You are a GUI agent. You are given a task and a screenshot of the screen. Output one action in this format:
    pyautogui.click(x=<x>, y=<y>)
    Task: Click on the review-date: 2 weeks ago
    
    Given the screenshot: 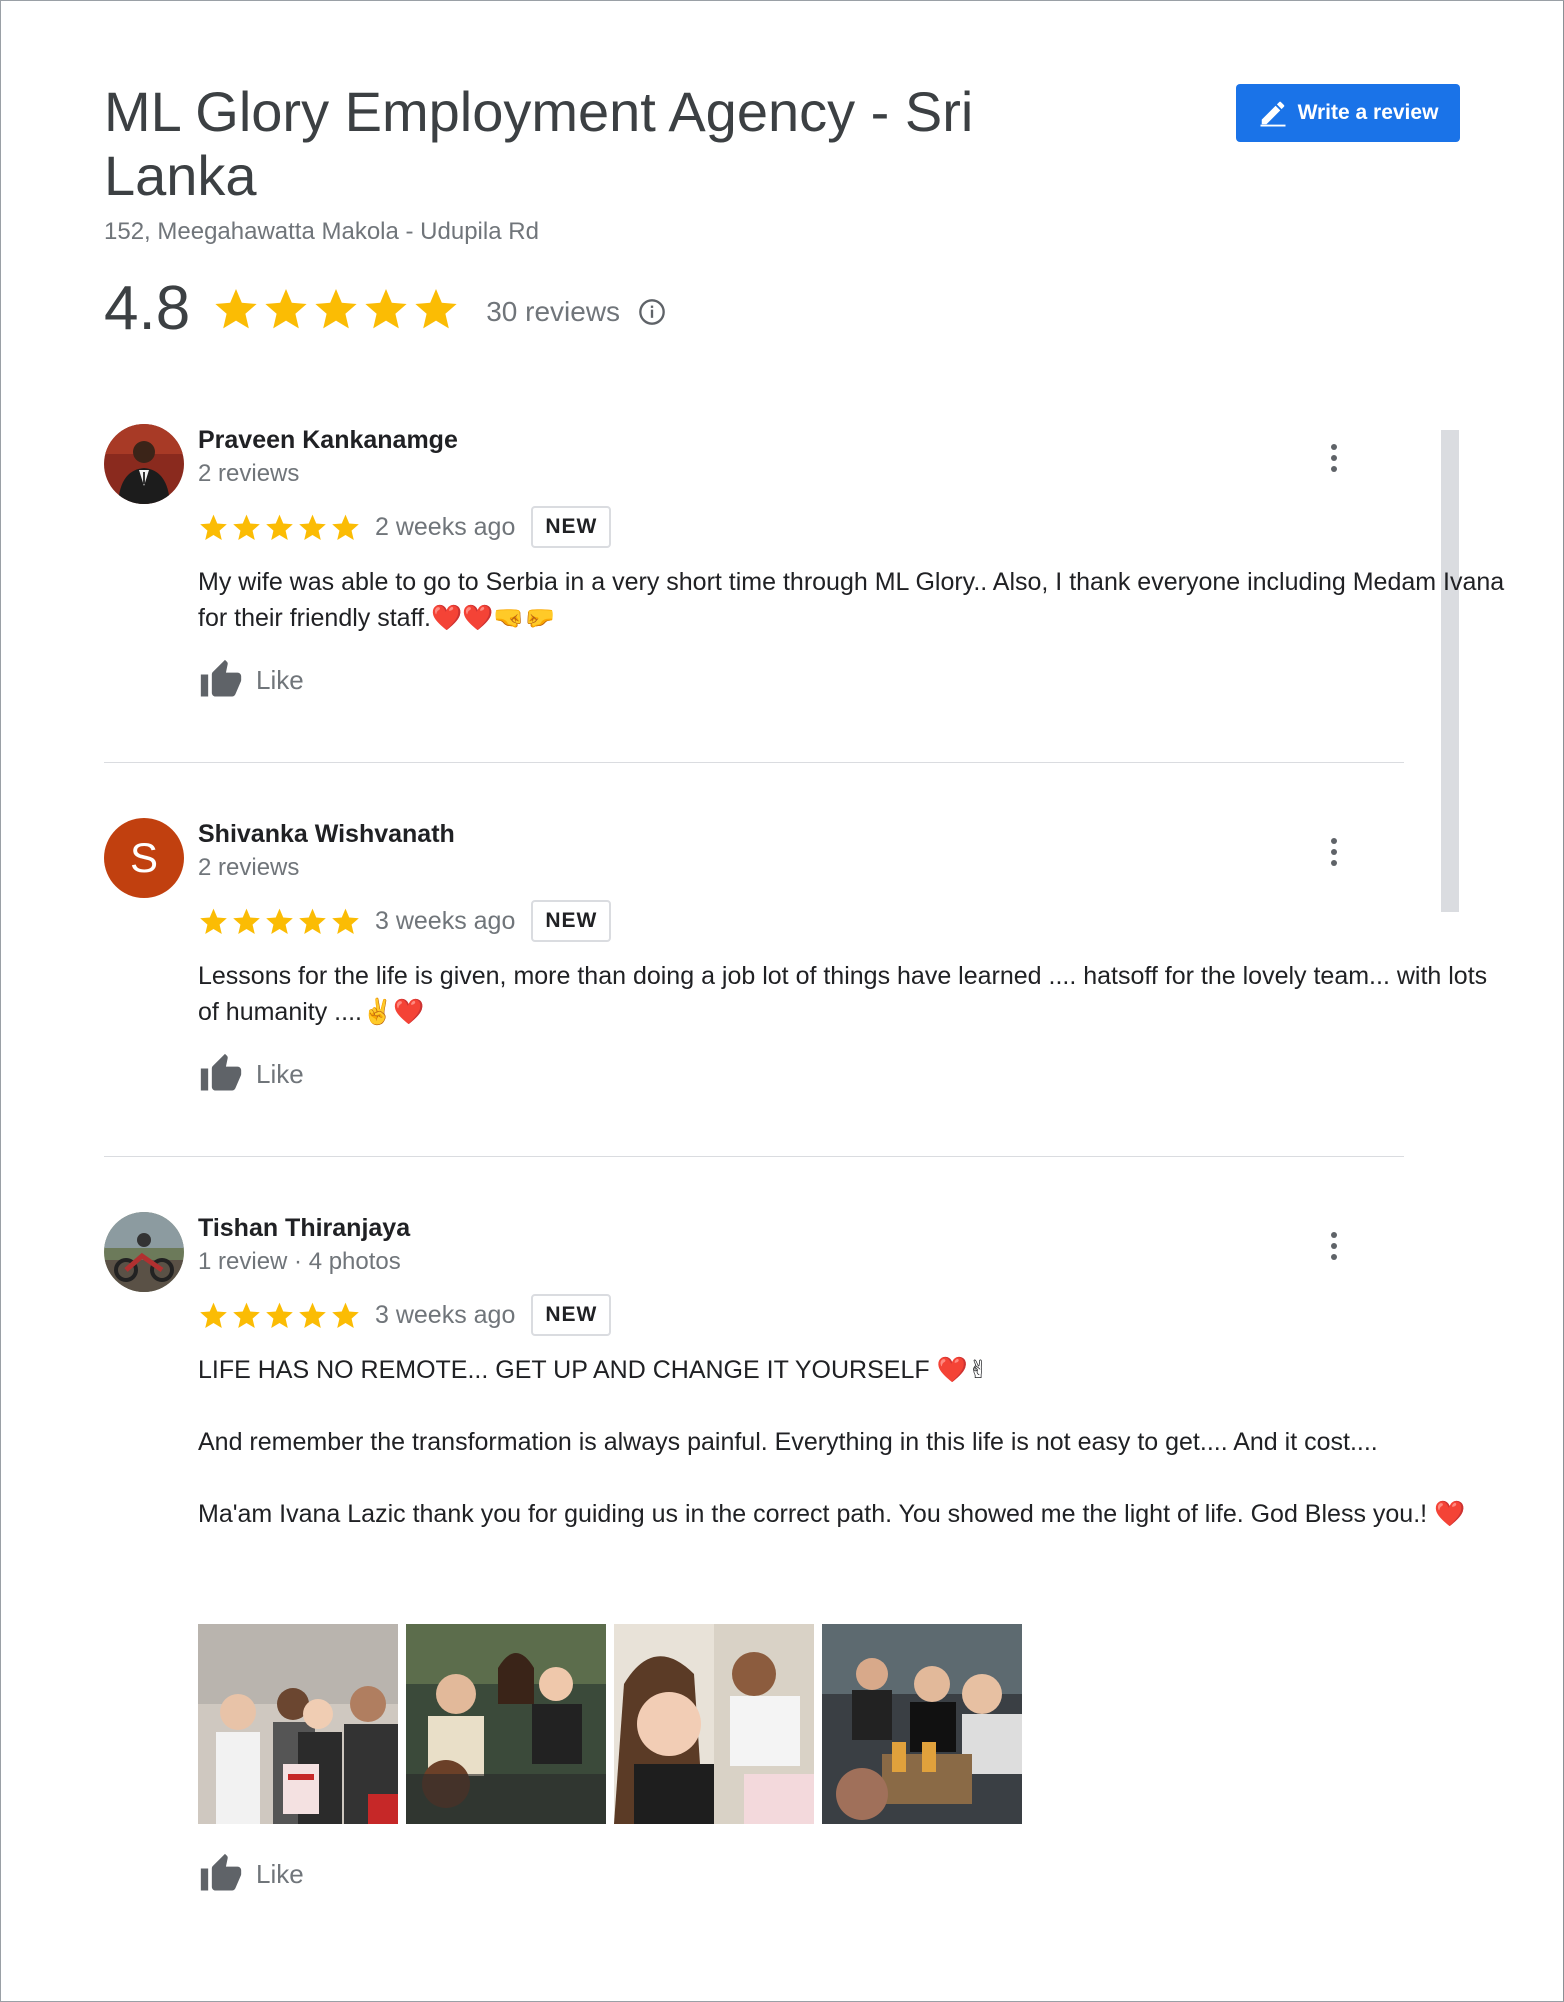 What is the action you would take?
    pyautogui.click(x=445, y=526)
    